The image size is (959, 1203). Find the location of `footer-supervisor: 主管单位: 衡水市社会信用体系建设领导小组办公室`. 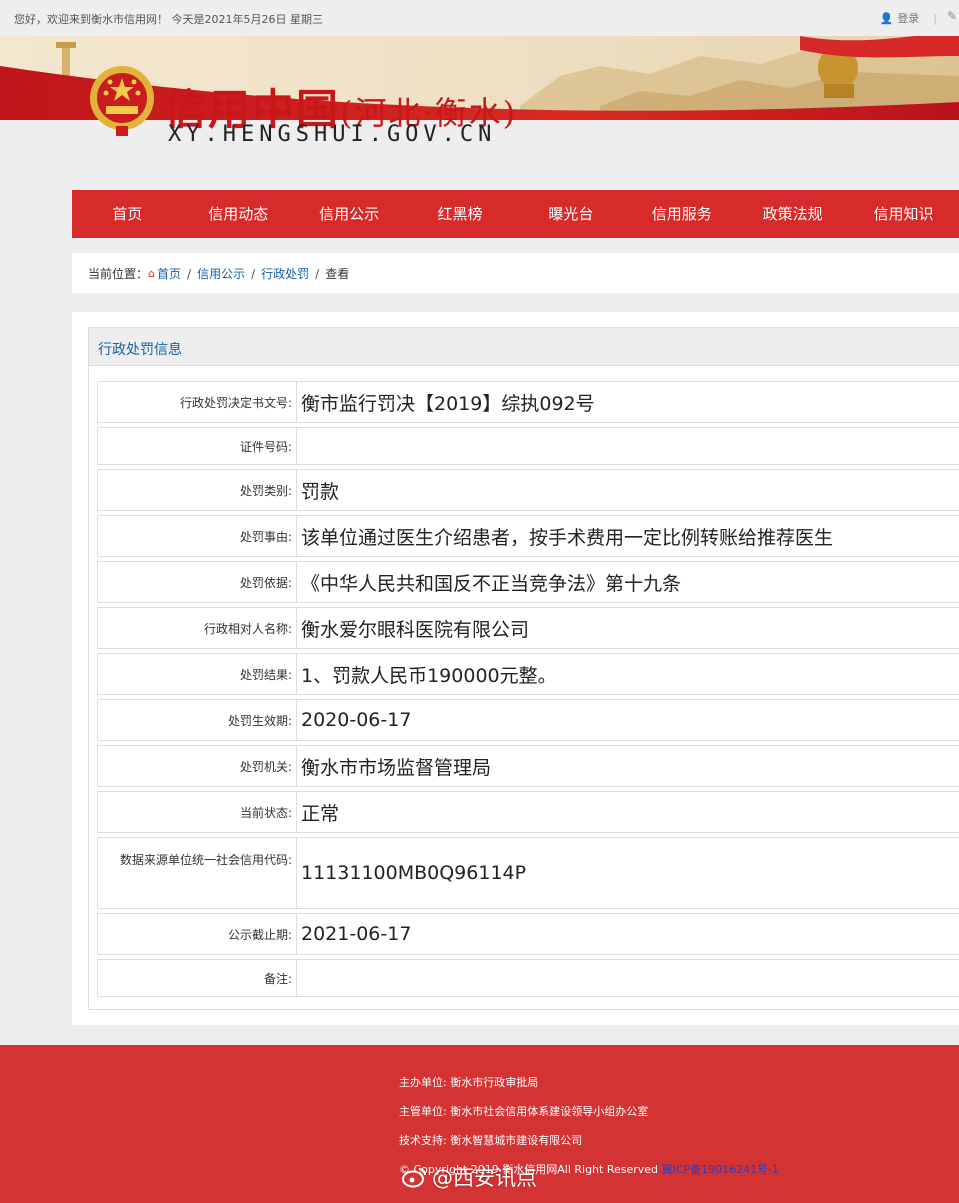

footer-supervisor: 主管单位: 衡水市社会信用体系建设领导小组办公室 is located at coordinates (524, 1111).